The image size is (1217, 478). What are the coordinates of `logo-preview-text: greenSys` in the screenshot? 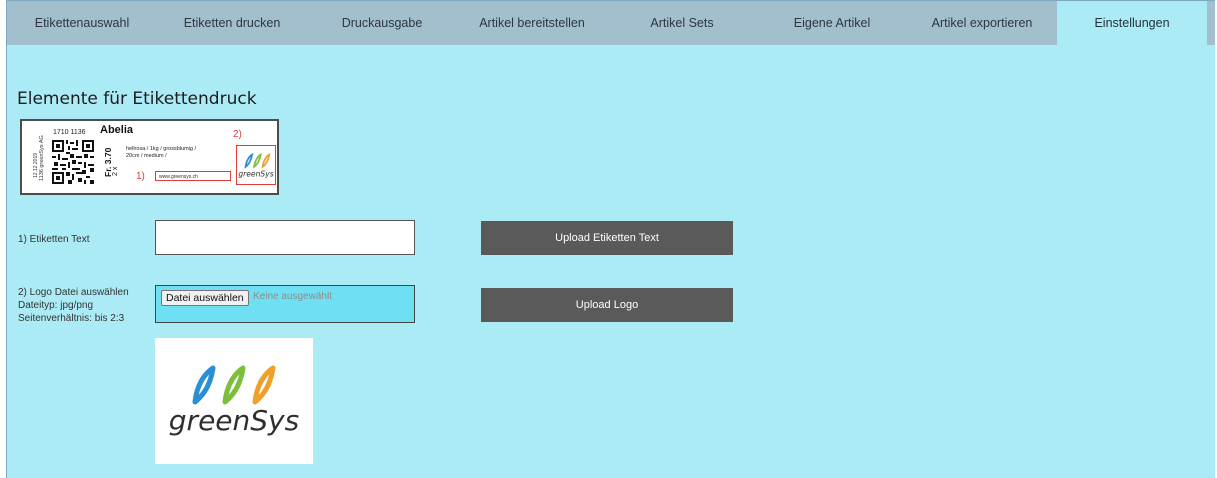 It's located at (234, 420).